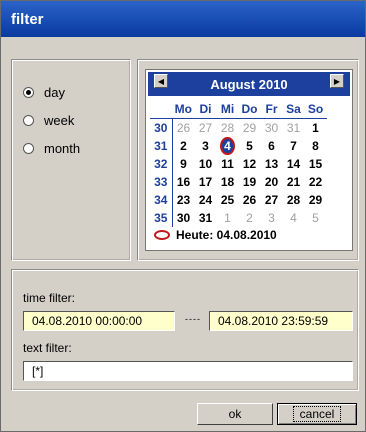 The width and height of the screenshot is (366, 432). I want to click on calendar-day: 13, so click(272, 164).